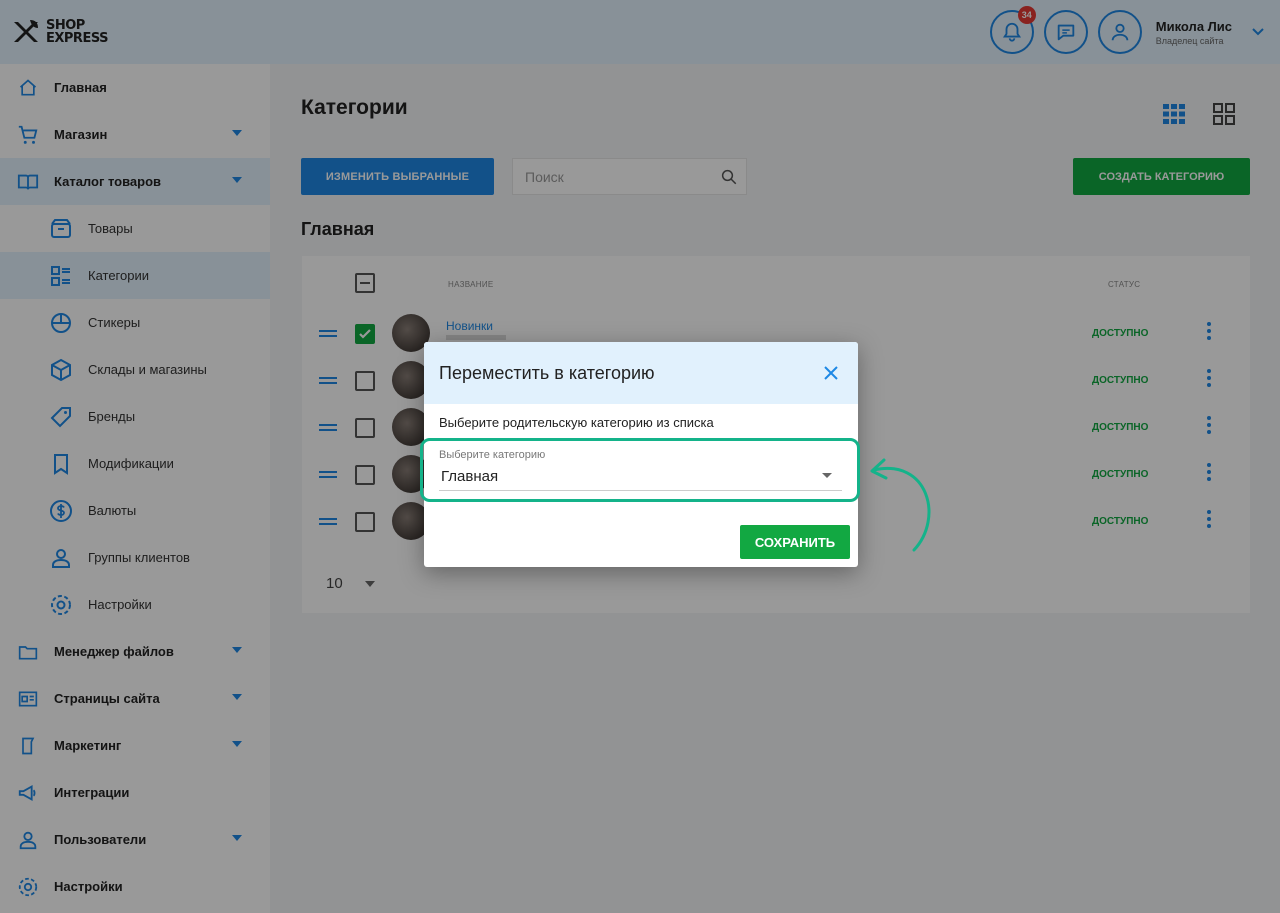  Describe the element at coordinates (900, 505) in the screenshot. I see `annotation-arrow-icon` at that location.